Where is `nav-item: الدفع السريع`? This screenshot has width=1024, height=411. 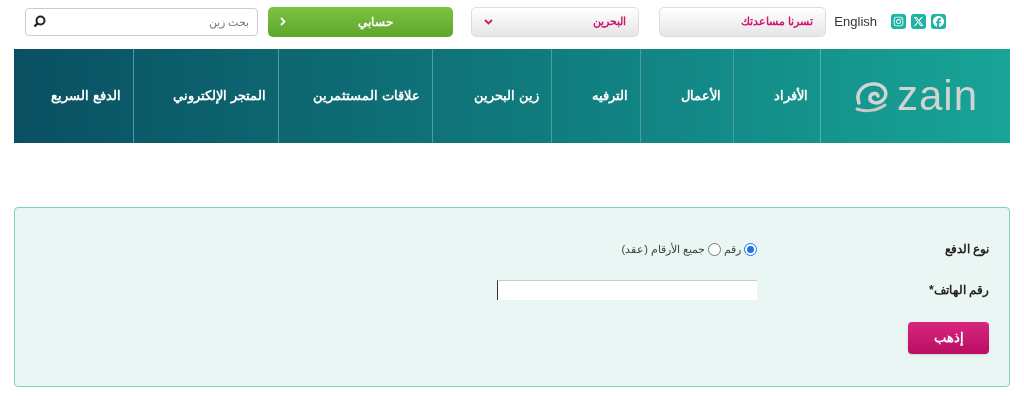
nav-item: الدفع السريع is located at coordinates (73, 96).